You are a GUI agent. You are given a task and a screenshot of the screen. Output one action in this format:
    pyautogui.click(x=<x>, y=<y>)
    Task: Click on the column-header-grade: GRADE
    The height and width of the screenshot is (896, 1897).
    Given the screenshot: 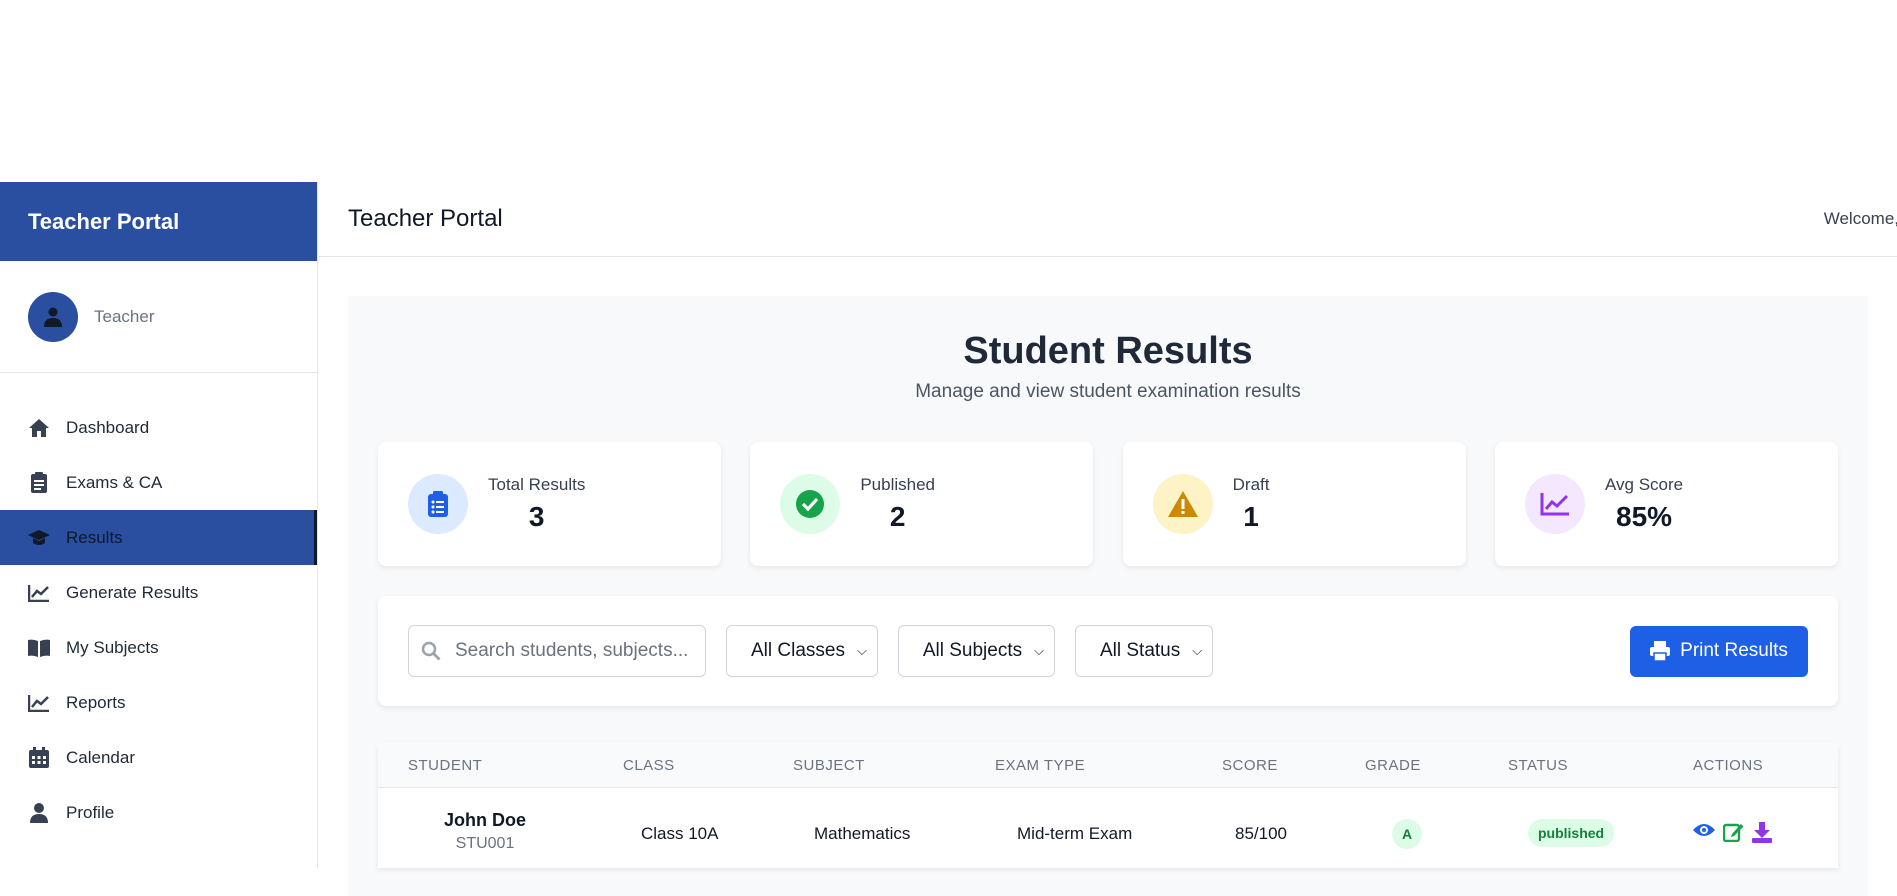 What is the action you would take?
    pyautogui.click(x=1393, y=765)
    